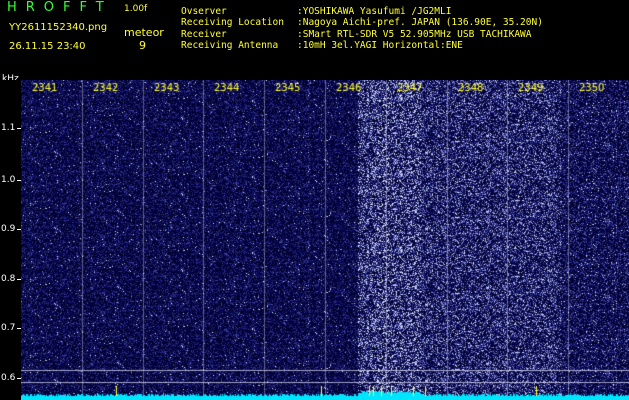 The height and width of the screenshot is (400, 629). Describe the element at coordinates (8, 328) in the screenshot. I see `freq-tick-label: 0.7` at that location.